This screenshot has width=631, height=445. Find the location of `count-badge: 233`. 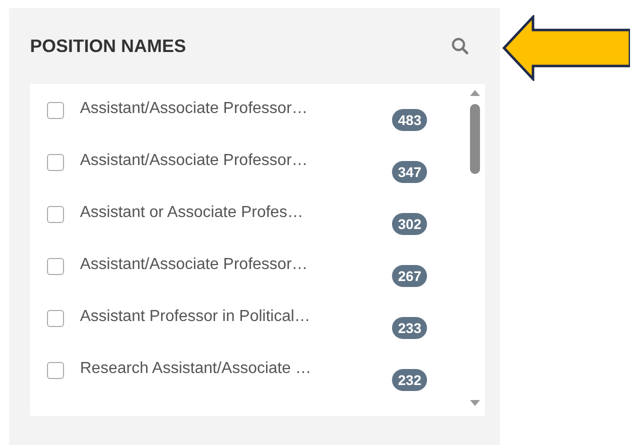

count-badge: 233 is located at coordinates (410, 328).